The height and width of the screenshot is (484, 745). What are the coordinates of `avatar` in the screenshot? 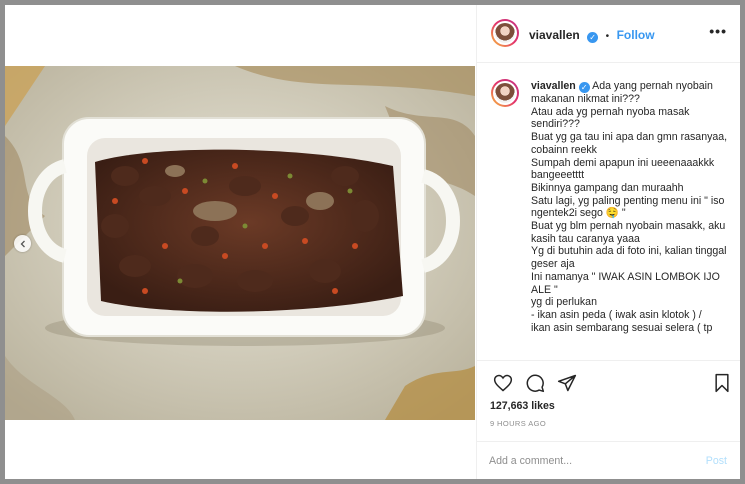 It's located at (505, 33).